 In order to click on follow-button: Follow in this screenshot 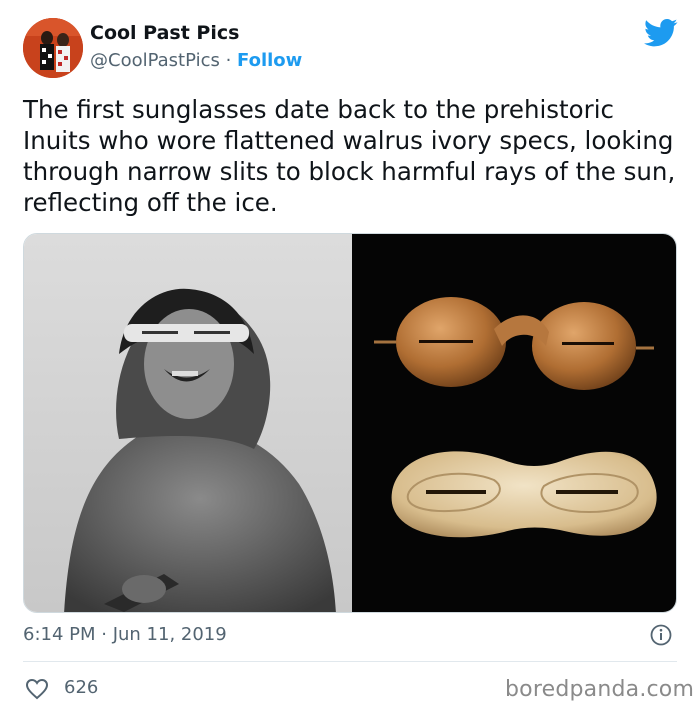, I will do `click(269, 60)`.